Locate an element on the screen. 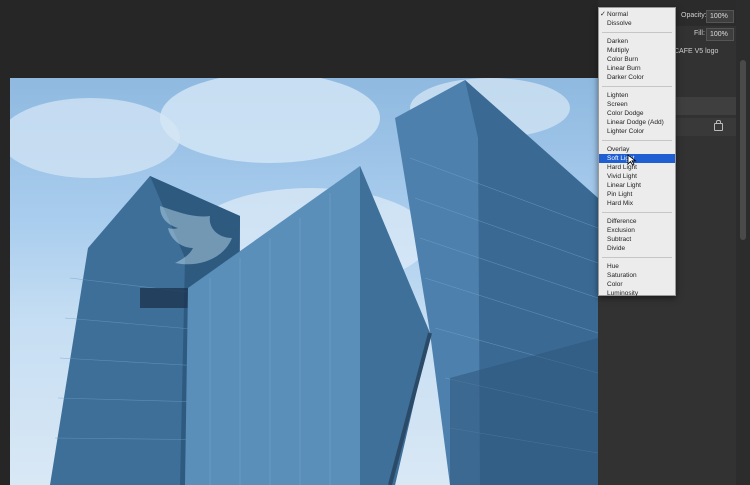 This screenshot has height=485, width=750. blend-mode-item: Luminosity is located at coordinates (637, 293).